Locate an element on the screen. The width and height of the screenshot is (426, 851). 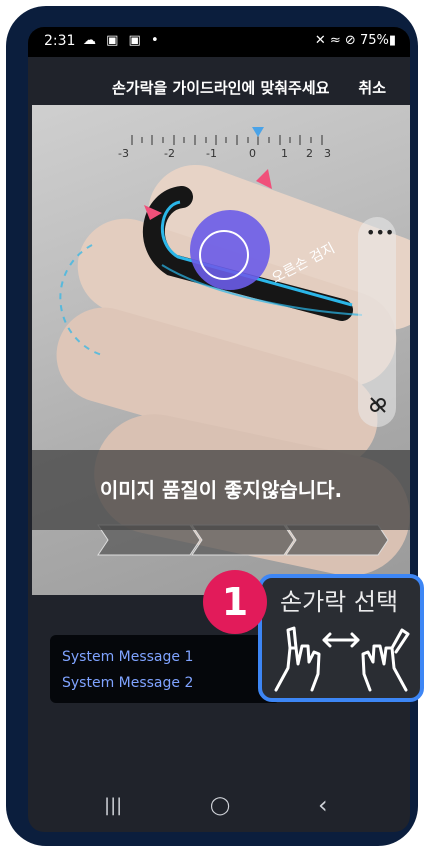
status-bar: 2:31 ☁ ▣ ▣ • ✕ ≈ ⊘ 75%▮ is located at coordinates (219, 42).